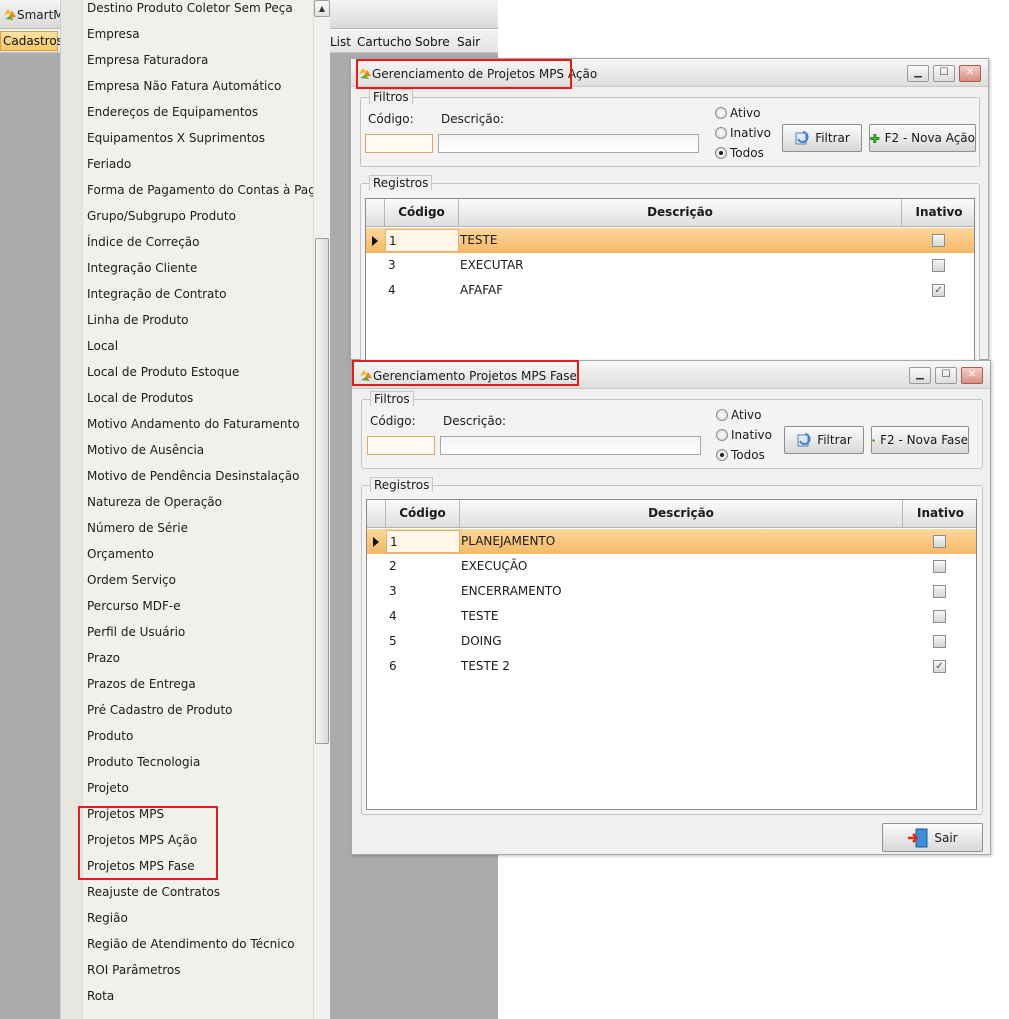  I want to click on cell-descricao: ENCERRAMENTO, so click(511, 591).